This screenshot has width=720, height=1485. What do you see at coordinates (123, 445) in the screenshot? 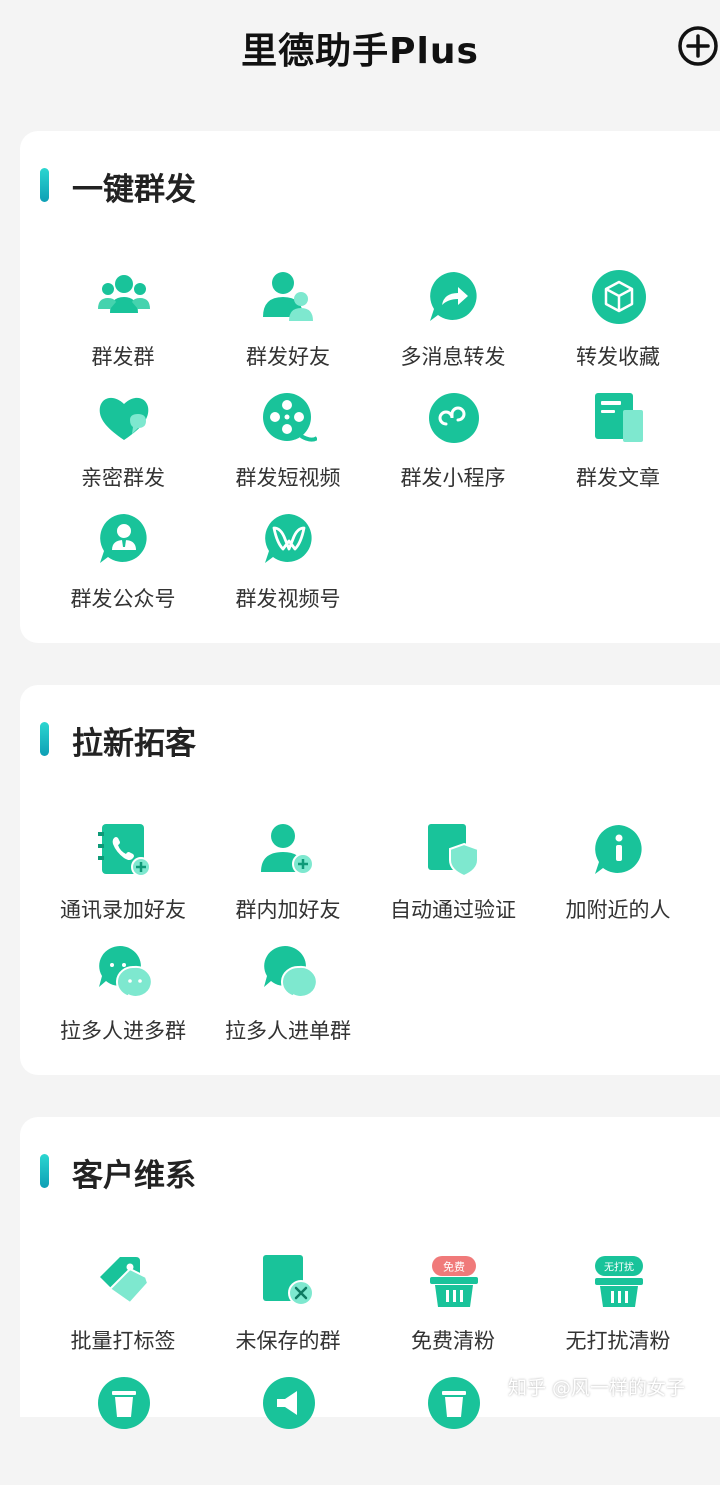
I see `tile-intimate-broadcast: 亲密群发` at bounding box center [123, 445].